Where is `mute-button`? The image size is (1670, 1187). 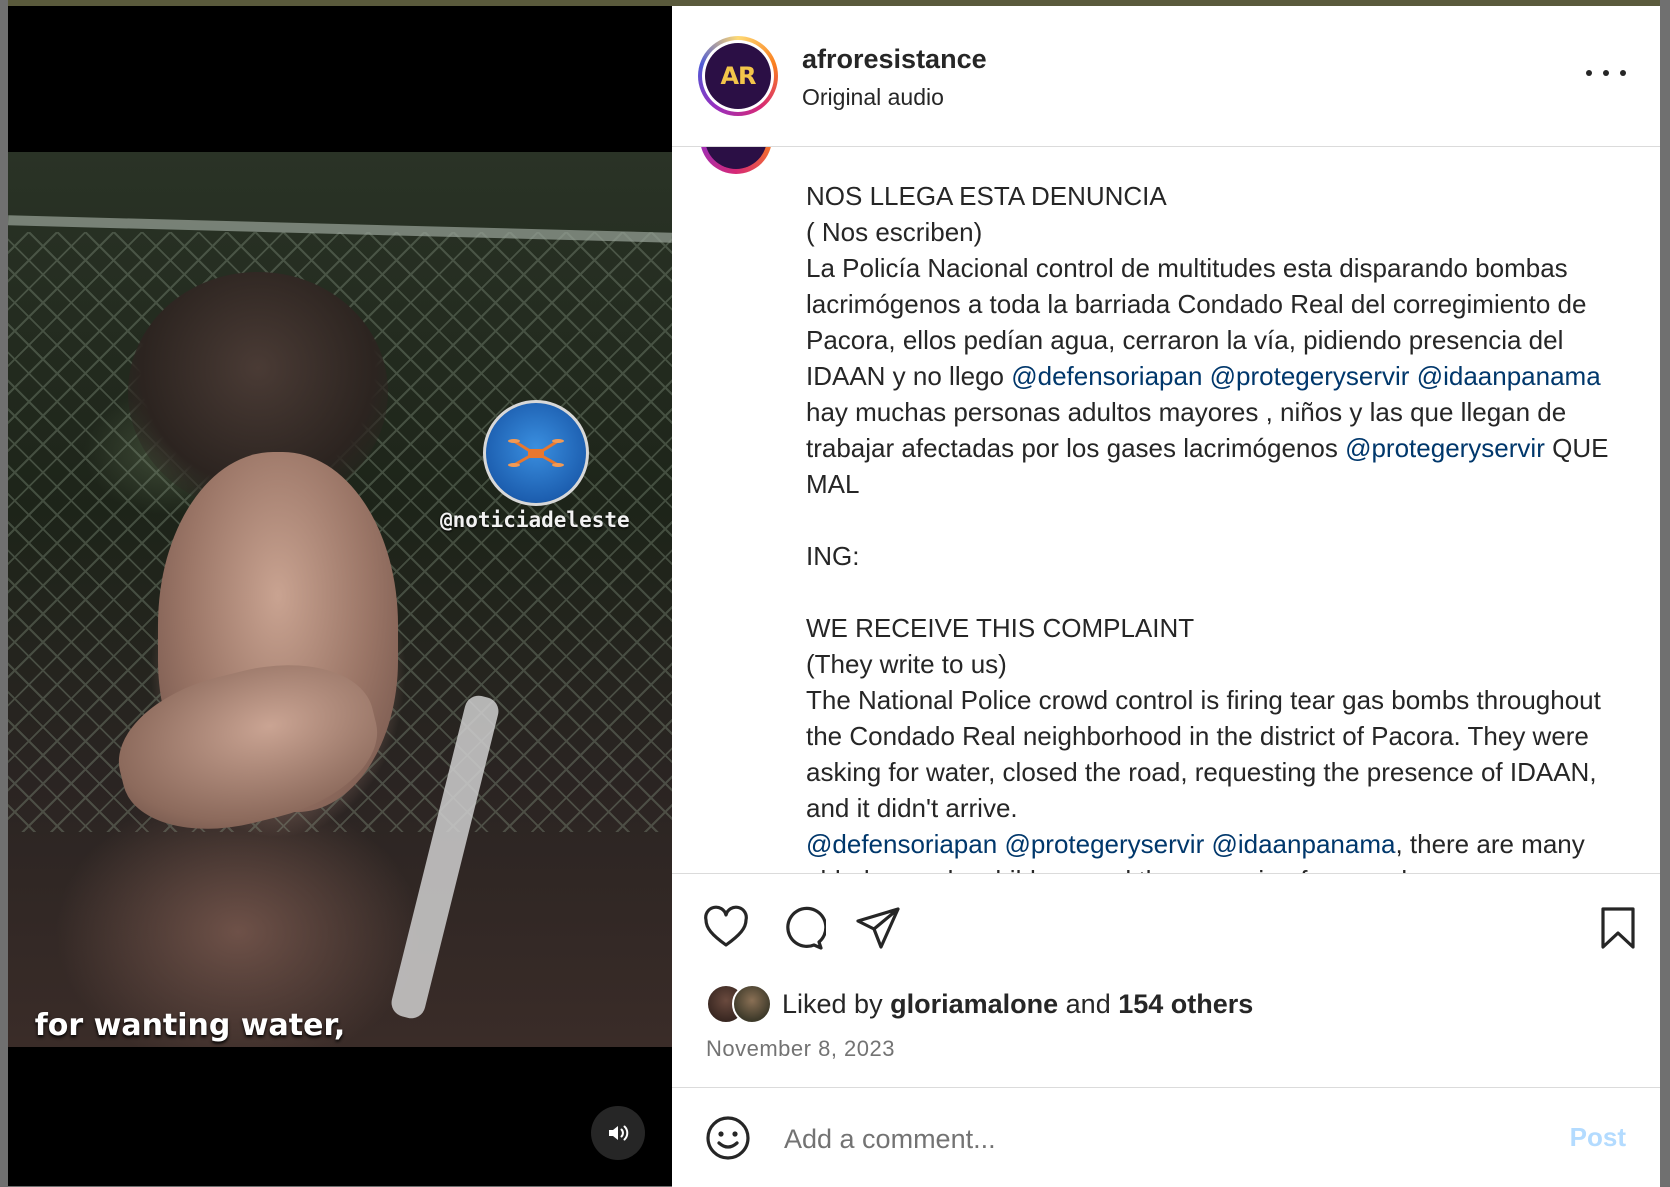
mute-button is located at coordinates (618, 1133).